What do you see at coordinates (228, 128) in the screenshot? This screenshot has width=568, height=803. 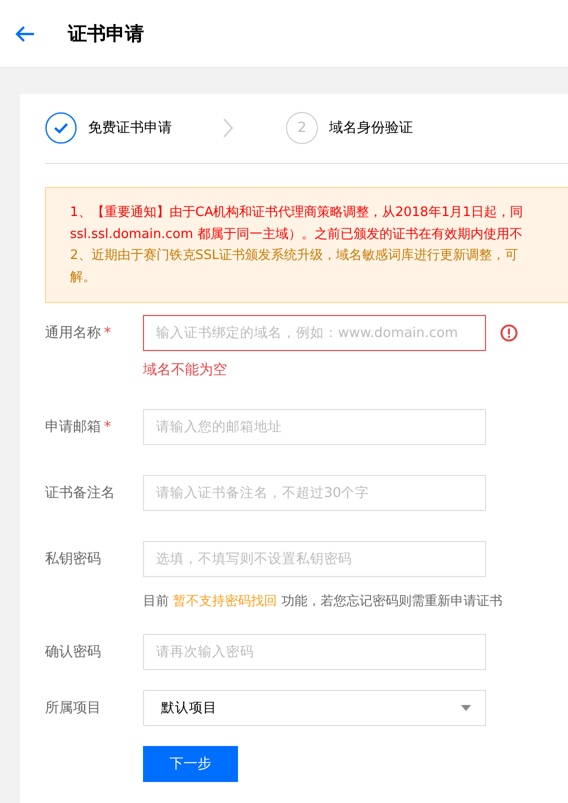 I see `chevron-right-icon` at bounding box center [228, 128].